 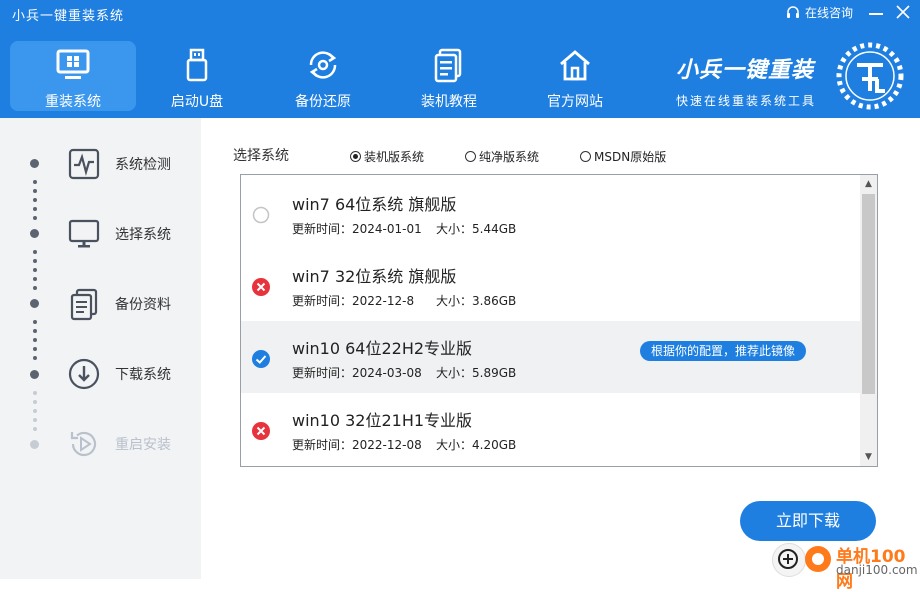 What do you see at coordinates (143, 235) in the screenshot?
I see `step-label: 选择系统` at bounding box center [143, 235].